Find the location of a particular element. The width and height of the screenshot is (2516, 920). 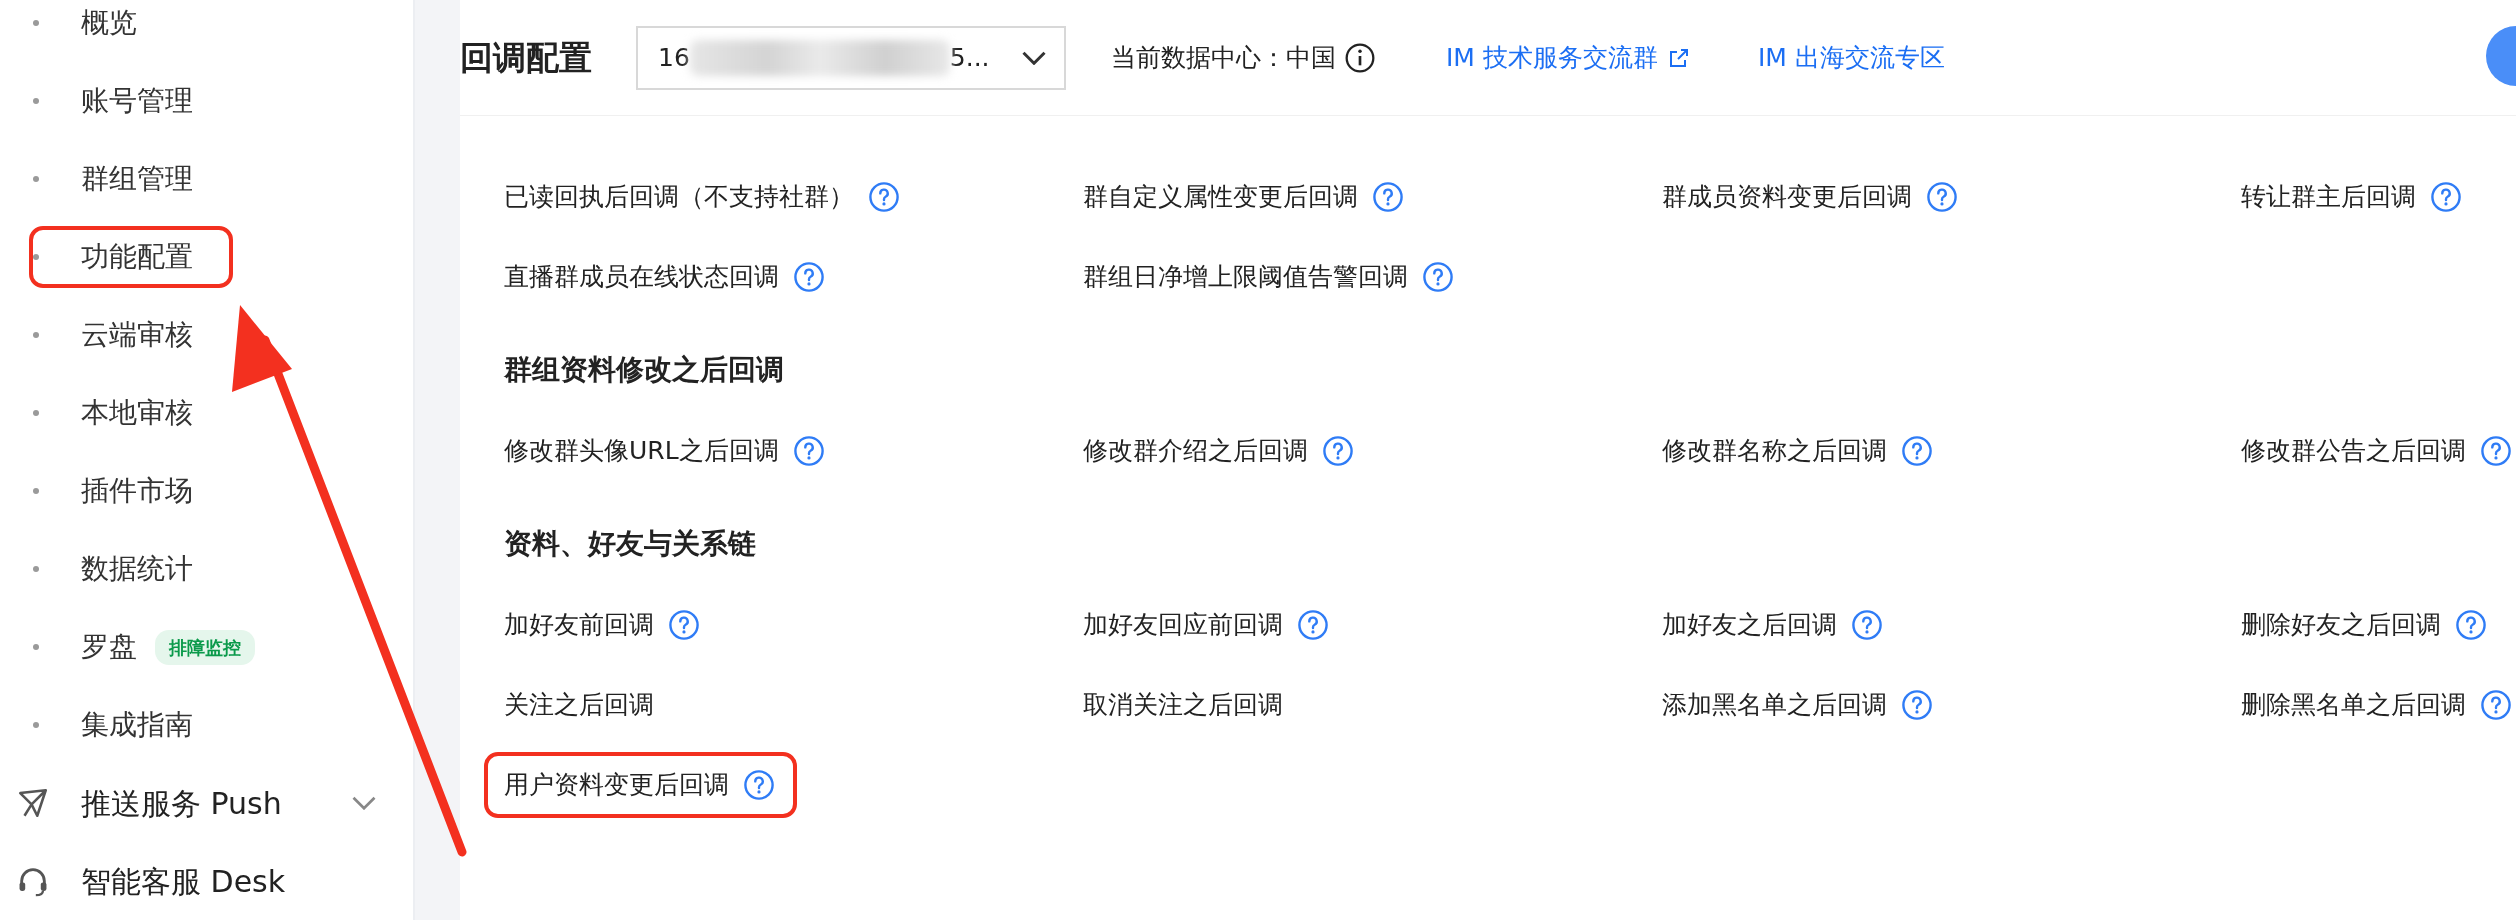

setting-label: 修改群介绍之后回调 is located at coordinates (1195, 451).